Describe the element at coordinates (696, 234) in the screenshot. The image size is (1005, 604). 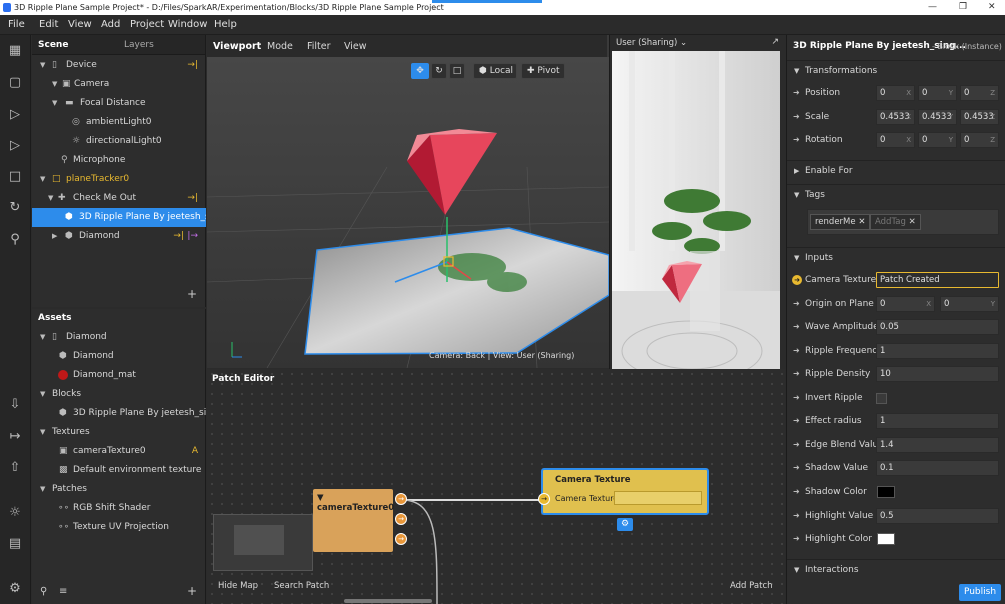
I see `simulator-preview` at that location.